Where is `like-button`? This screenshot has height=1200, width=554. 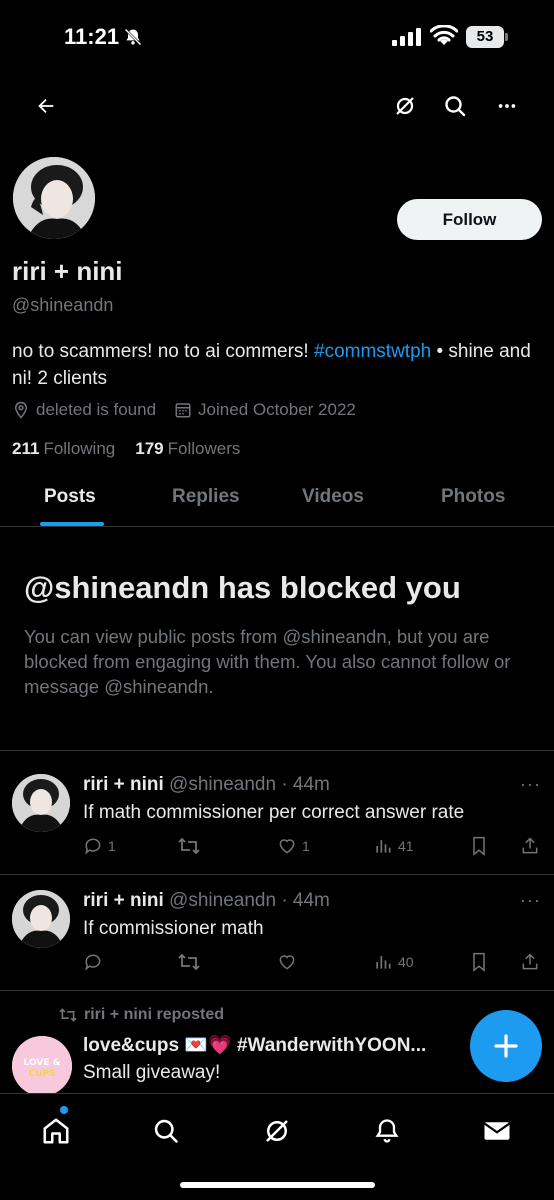 like-button is located at coordinates (289, 962).